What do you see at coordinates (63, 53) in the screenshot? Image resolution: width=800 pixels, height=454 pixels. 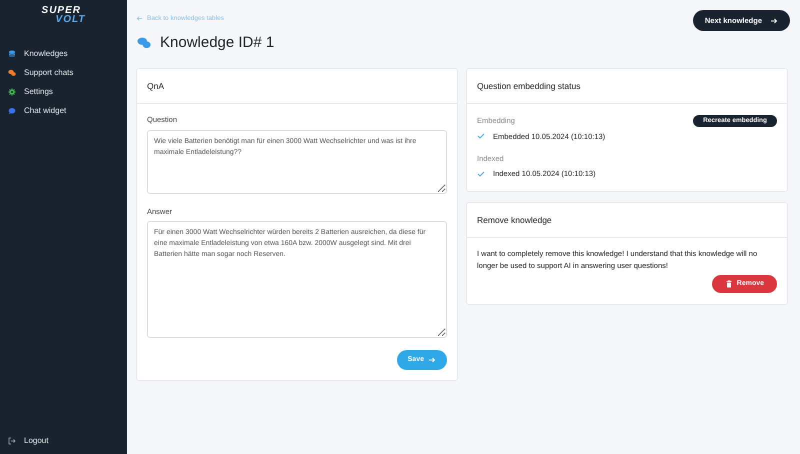 I see `sidebar-item: Knowledges` at bounding box center [63, 53].